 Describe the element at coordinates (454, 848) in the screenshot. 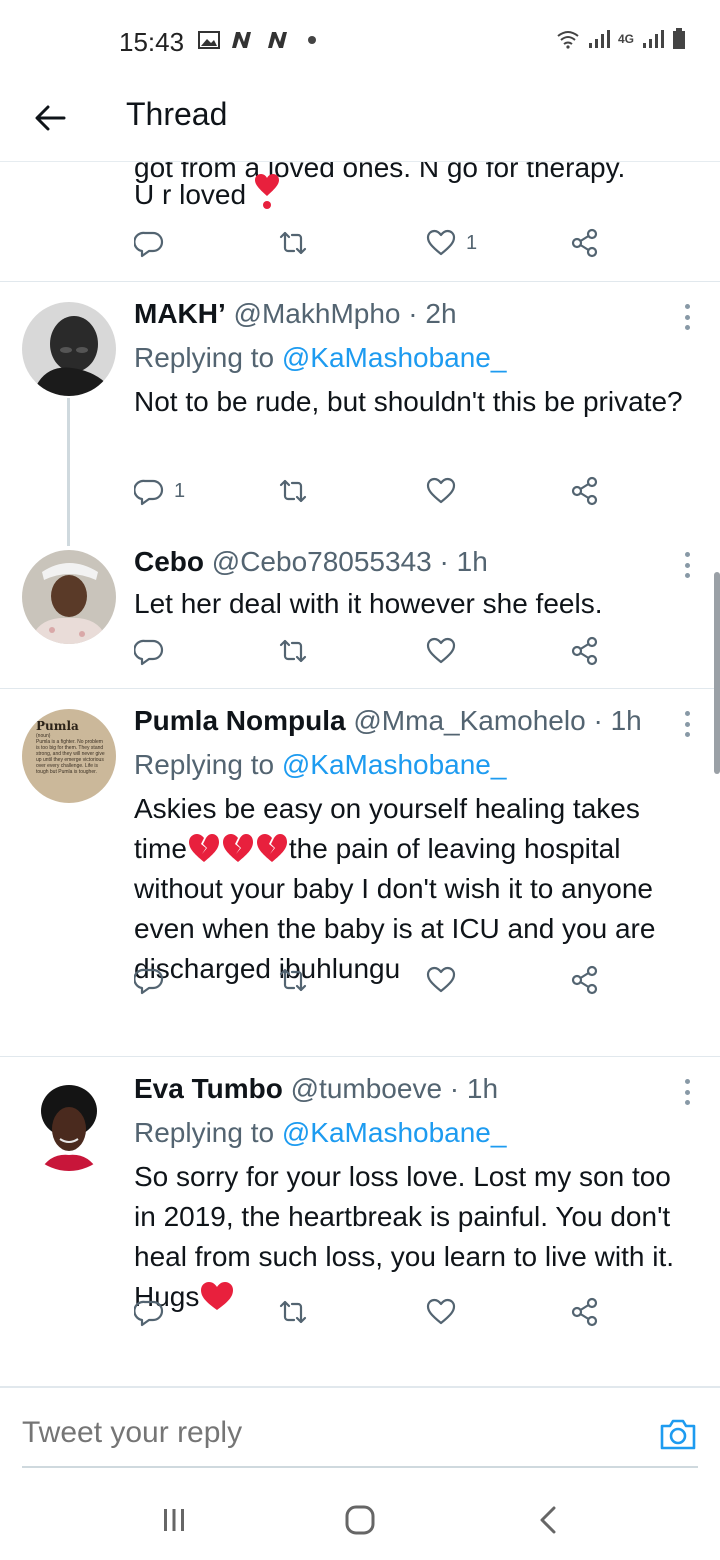

I see `tweet-text-rest: the pain of leaving hospital` at that location.